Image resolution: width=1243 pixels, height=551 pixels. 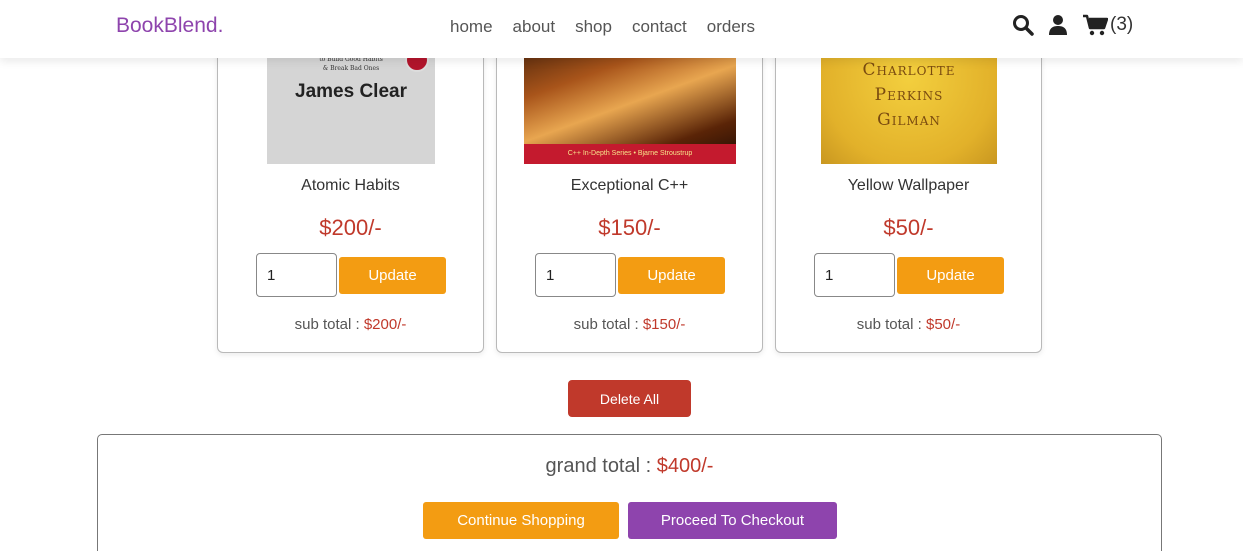 What do you see at coordinates (351, 91) in the screenshot?
I see `cover-author: James Clear` at bounding box center [351, 91].